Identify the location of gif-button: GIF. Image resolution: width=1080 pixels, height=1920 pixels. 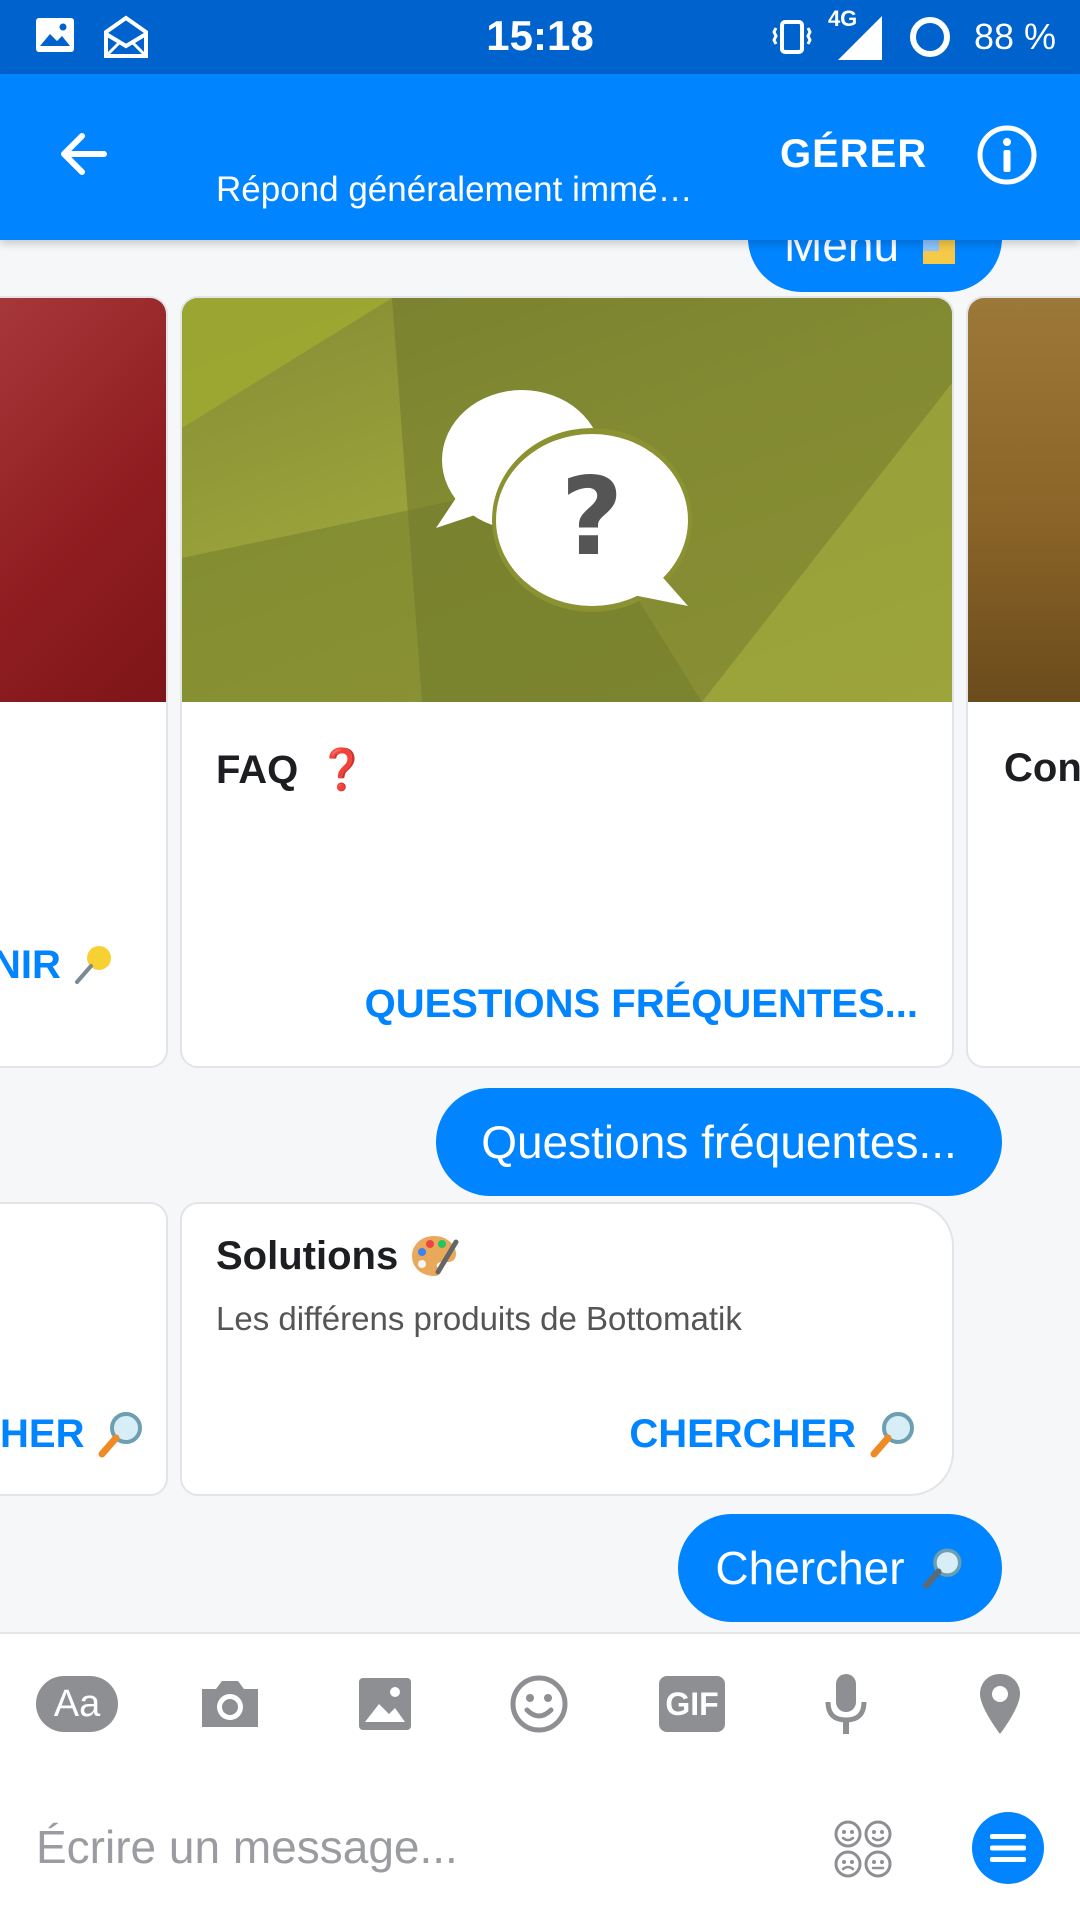
(692, 1704).